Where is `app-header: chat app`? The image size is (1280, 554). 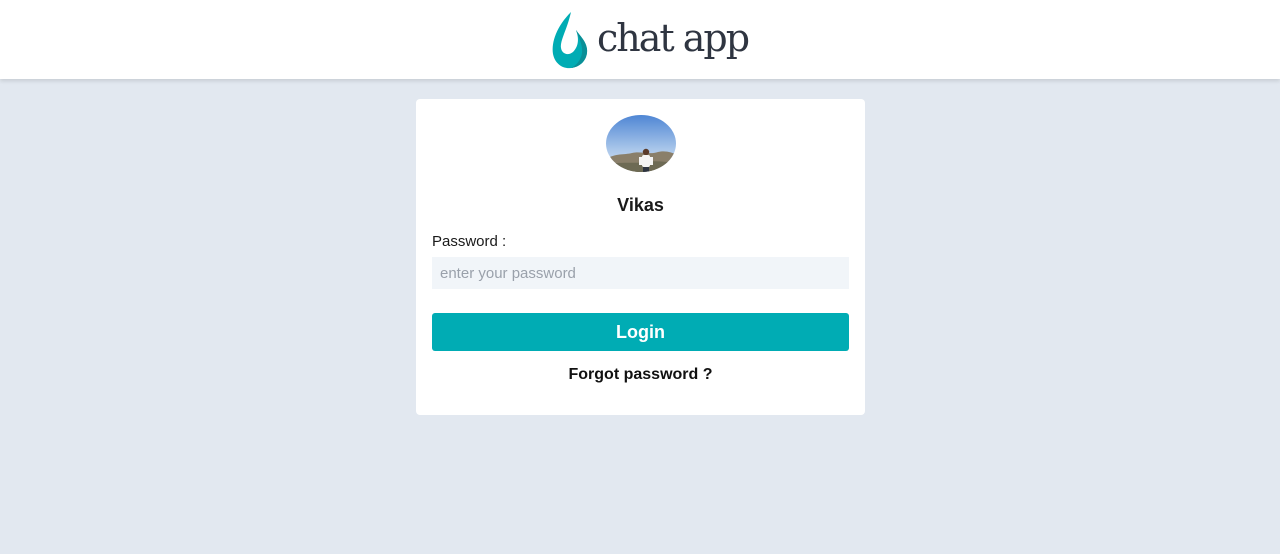
app-header: chat app is located at coordinates (640, 39).